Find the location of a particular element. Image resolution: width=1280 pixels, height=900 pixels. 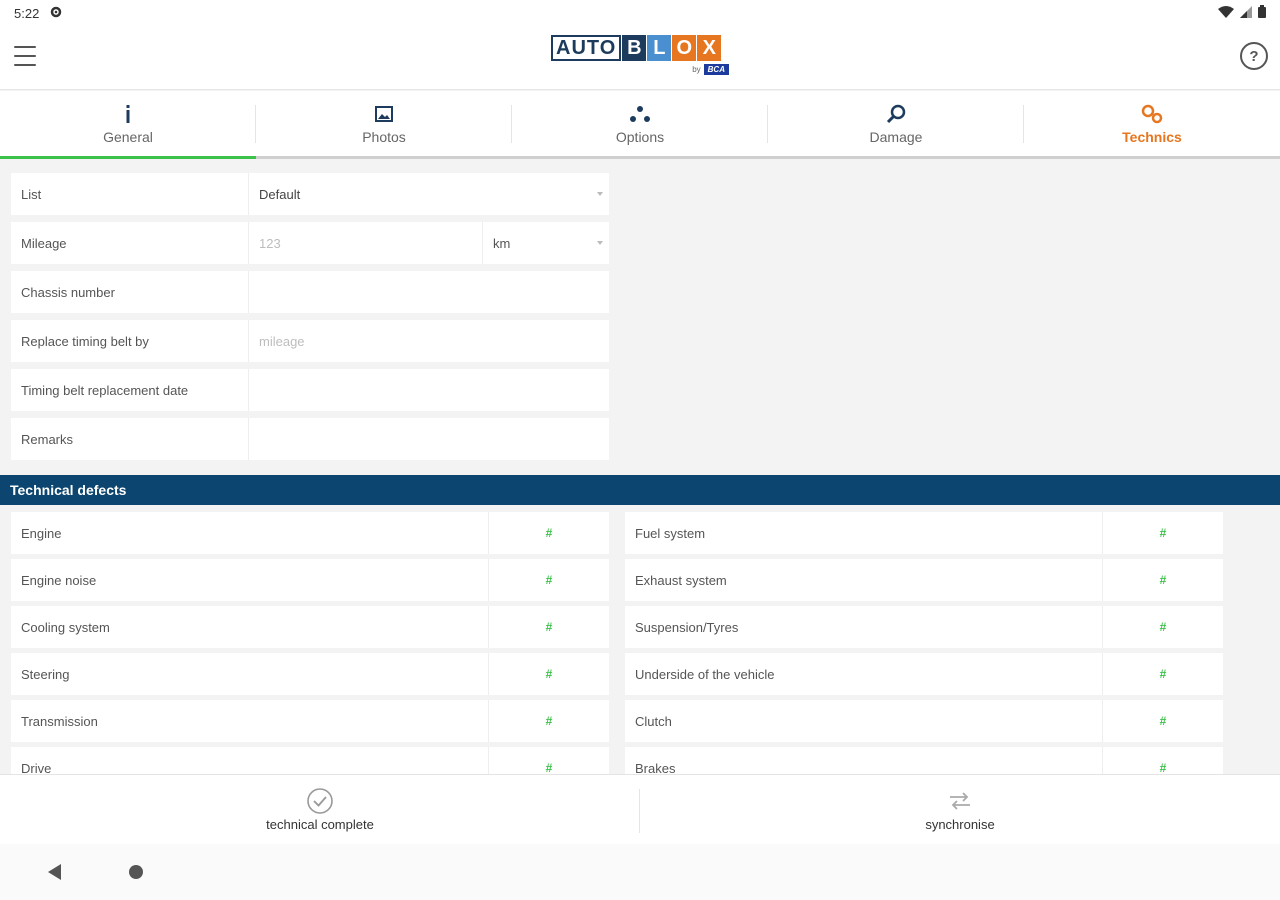

search-icon is located at coordinates (896, 114).